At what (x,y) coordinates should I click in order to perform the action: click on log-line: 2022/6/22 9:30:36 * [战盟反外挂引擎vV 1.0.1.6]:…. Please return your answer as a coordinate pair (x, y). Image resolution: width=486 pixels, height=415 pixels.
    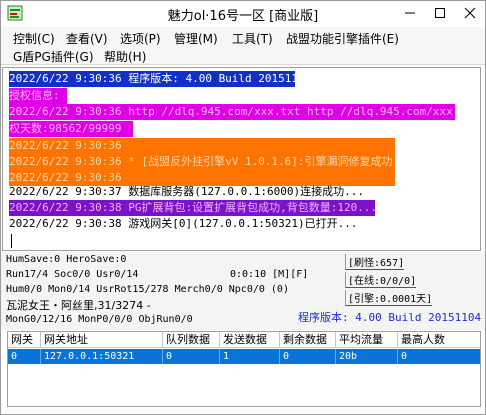
    Looking at the image, I should click on (202, 162).